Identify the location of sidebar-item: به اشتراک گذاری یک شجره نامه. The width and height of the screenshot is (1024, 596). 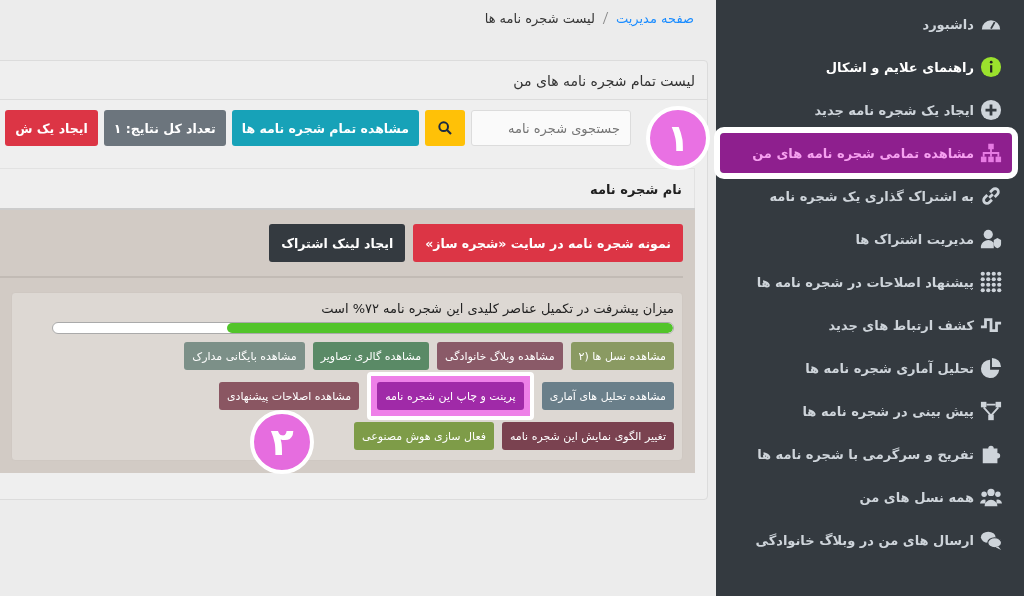
(864, 196).